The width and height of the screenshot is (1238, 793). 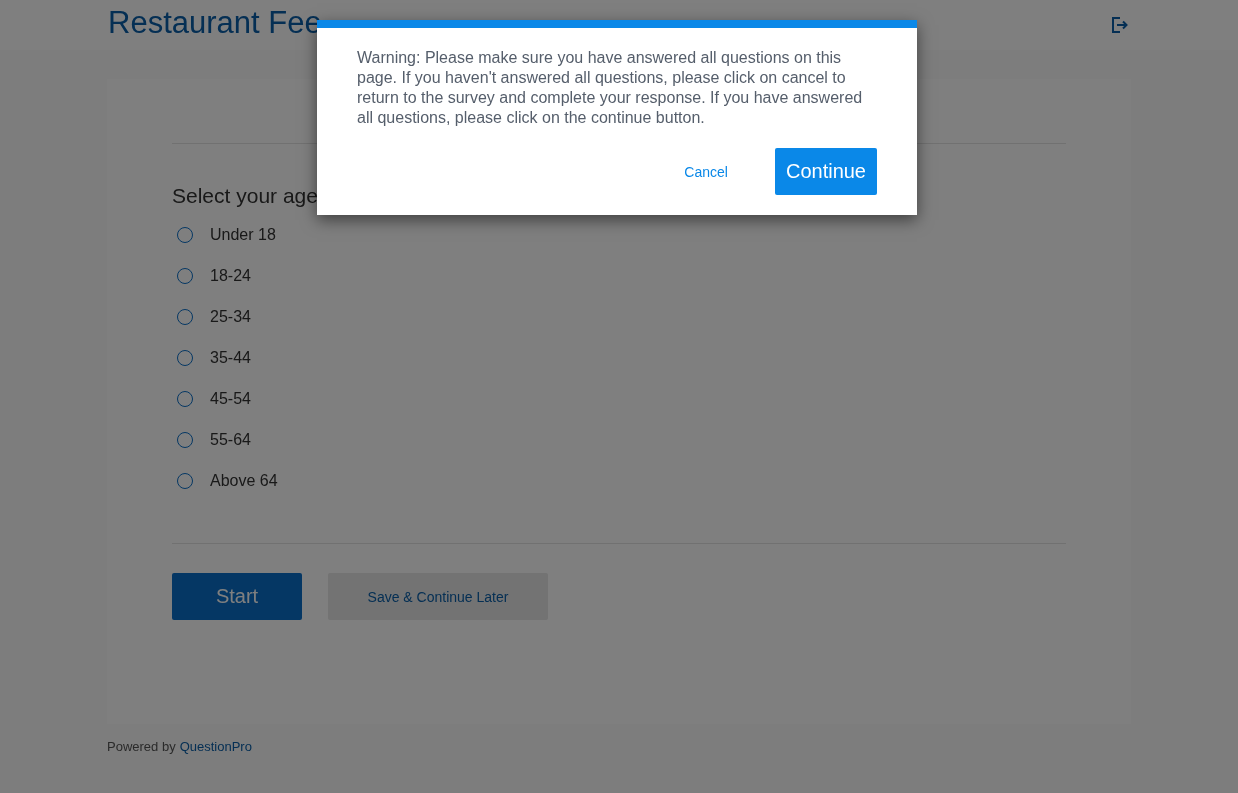 I want to click on option-label: 55-64, so click(x=230, y=440).